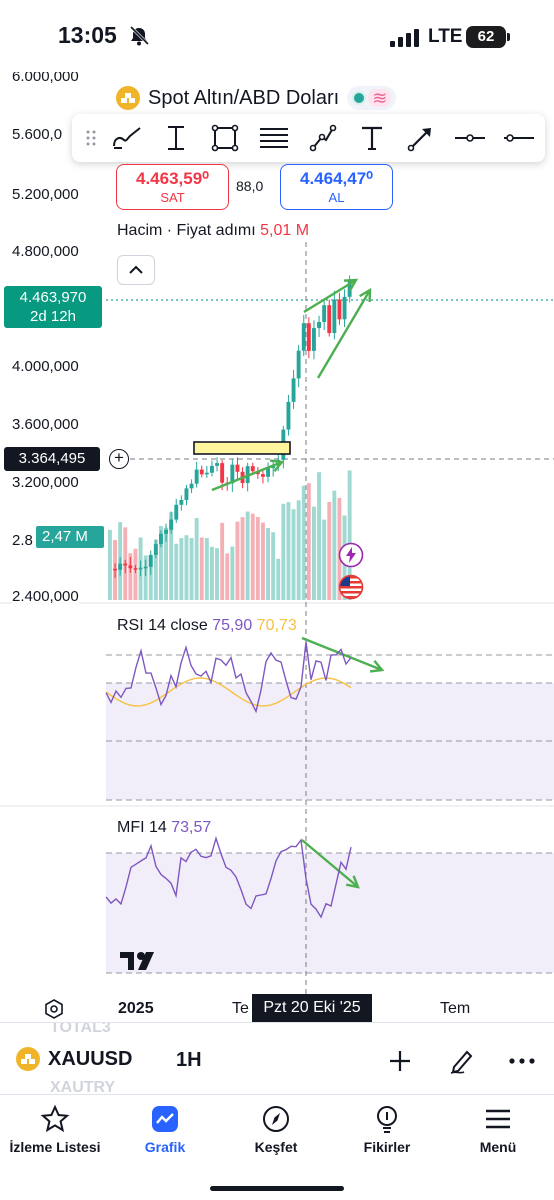  What do you see at coordinates (404, 38) in the screenshot?
I see `signal-icon` at bounding box center [404, 38].